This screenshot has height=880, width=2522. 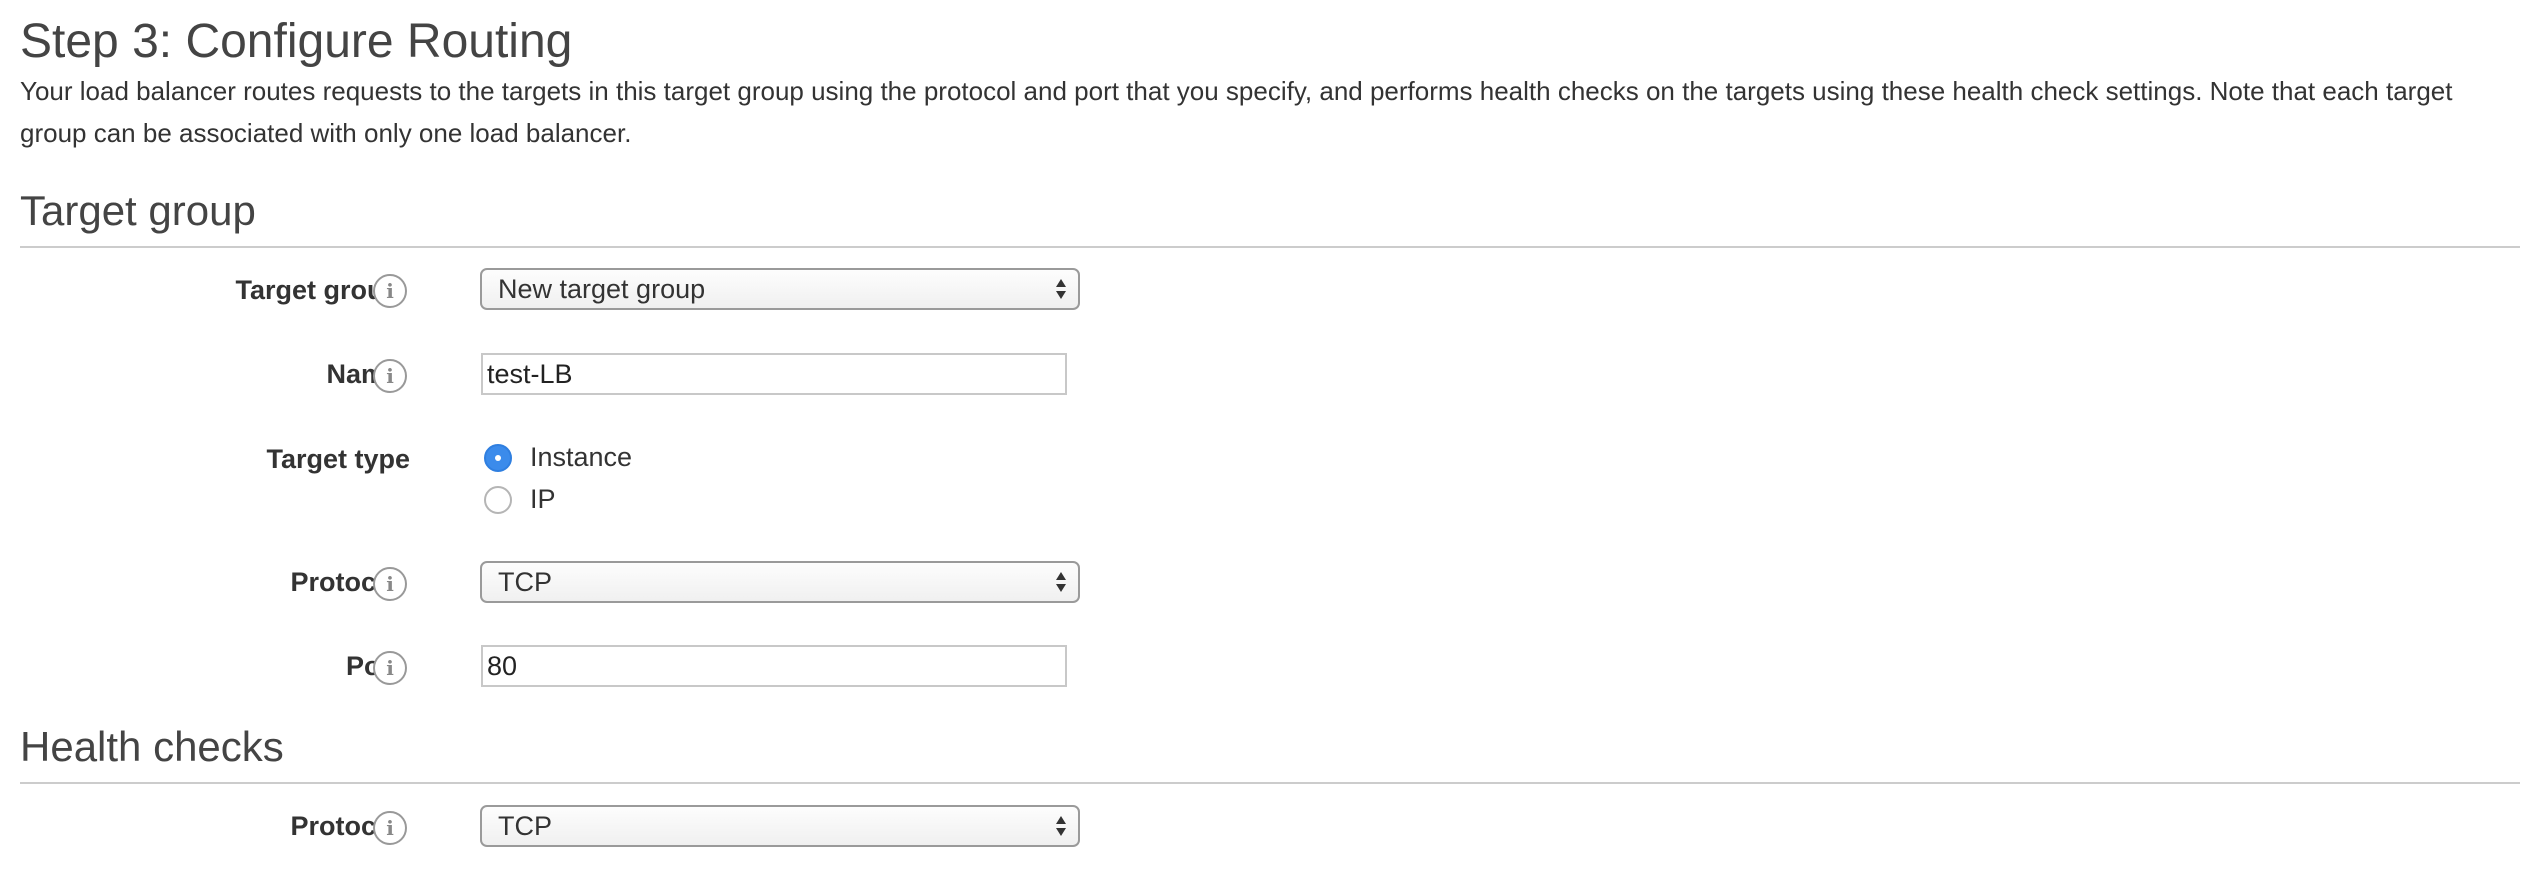 I want to click on section-title-target-group: Target group, so click(x=138, y=210).